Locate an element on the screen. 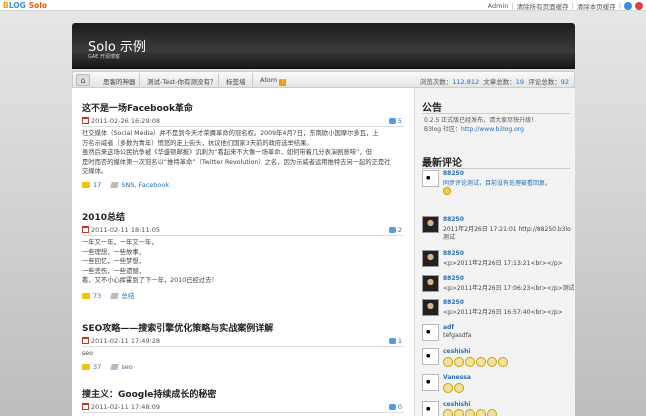 This screenshot has width=646, height=416. emoticon-row is located at coordinates (476, 363).